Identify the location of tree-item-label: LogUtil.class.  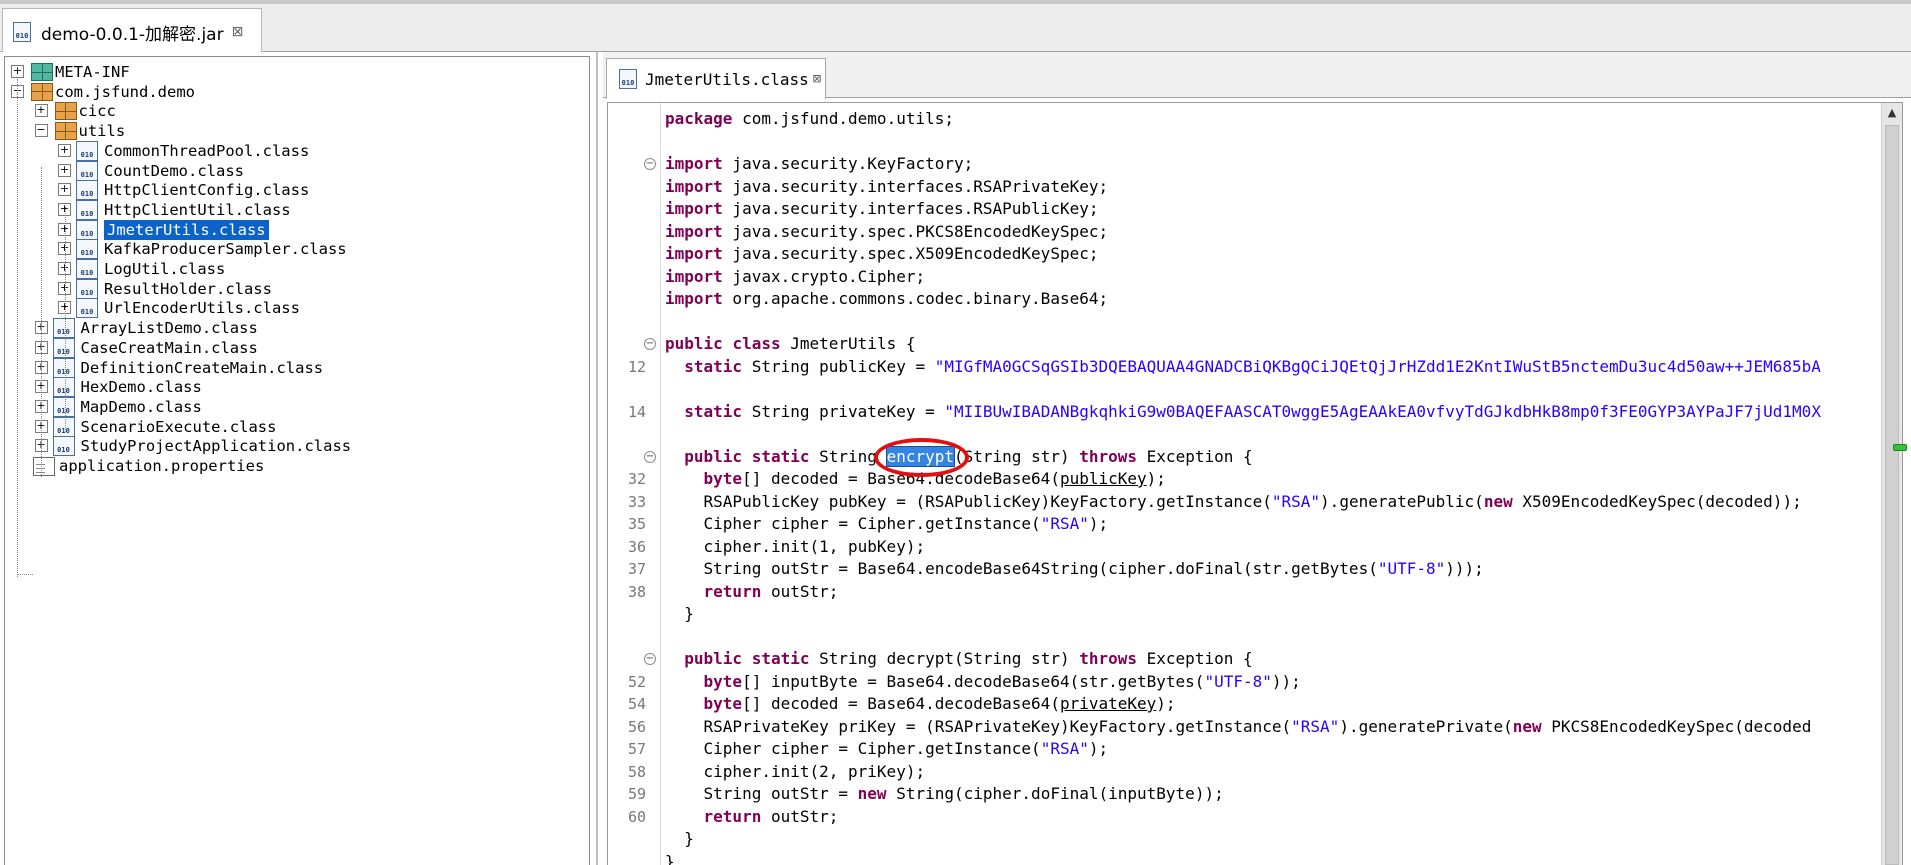
(165, 269).